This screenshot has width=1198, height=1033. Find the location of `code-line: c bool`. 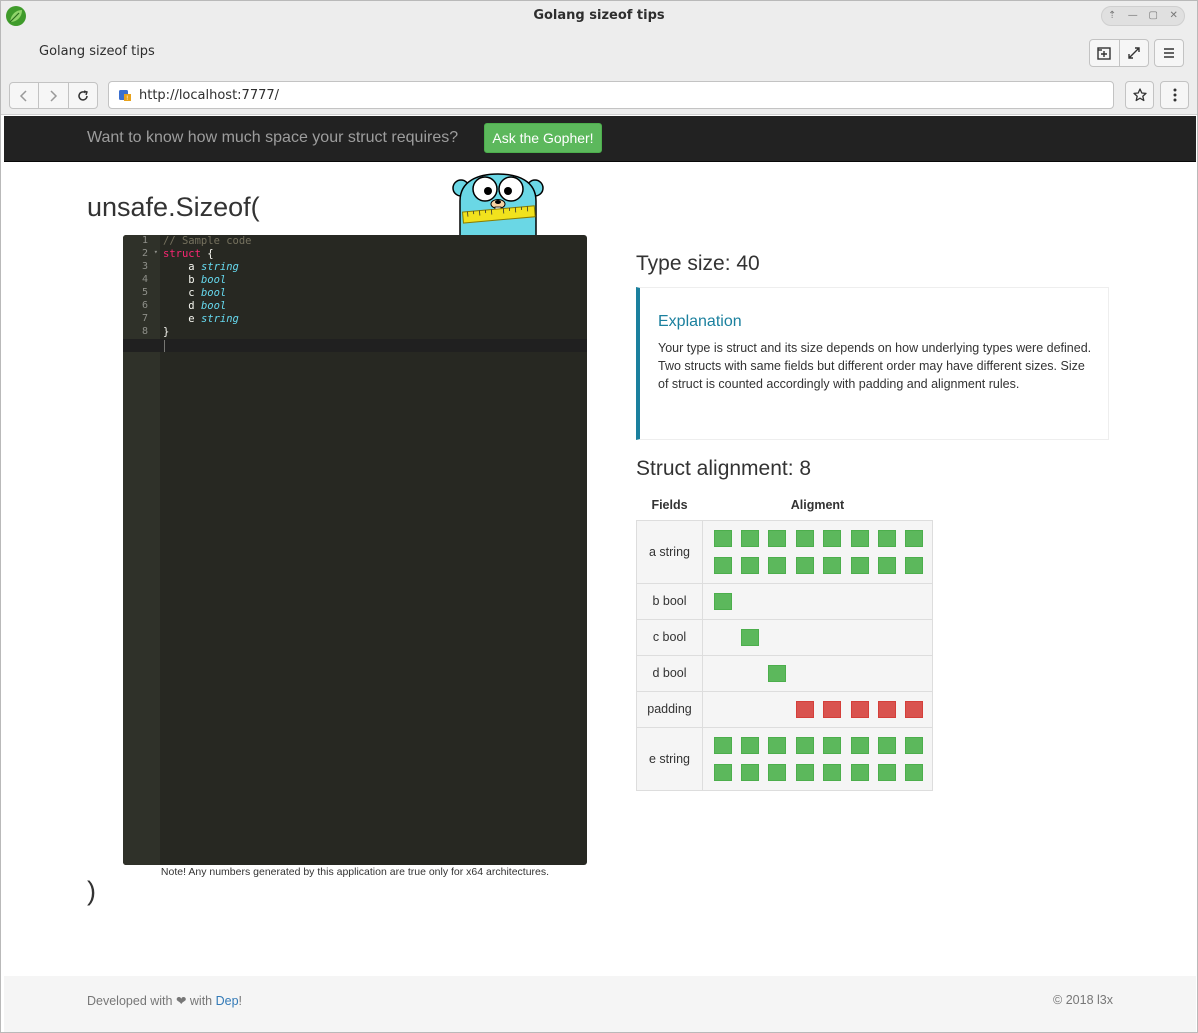

code-line: c bool is located at coordinates (207, 293).